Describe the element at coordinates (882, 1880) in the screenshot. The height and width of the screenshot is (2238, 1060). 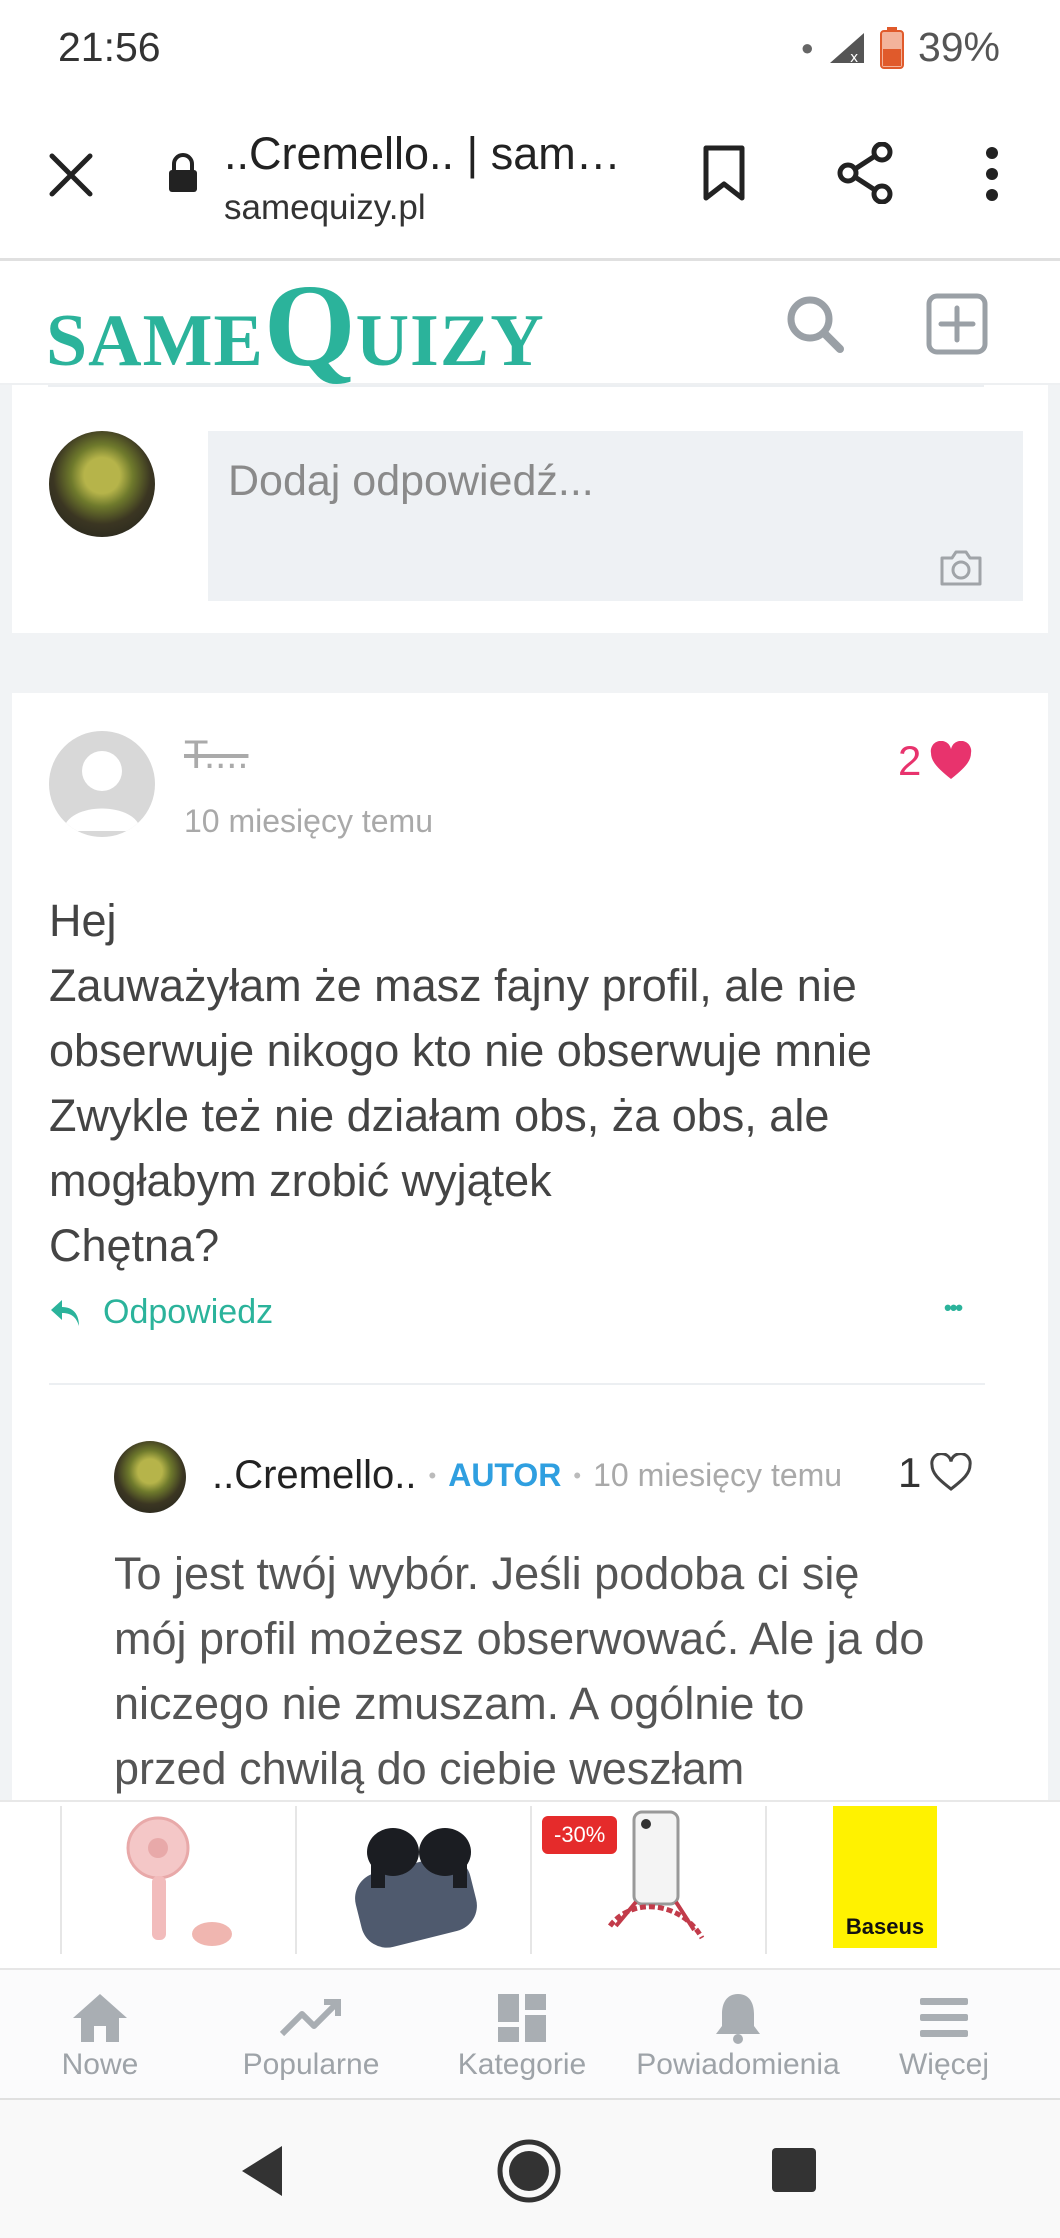
I see `ad-baseus-logo: Baseus` at that location.